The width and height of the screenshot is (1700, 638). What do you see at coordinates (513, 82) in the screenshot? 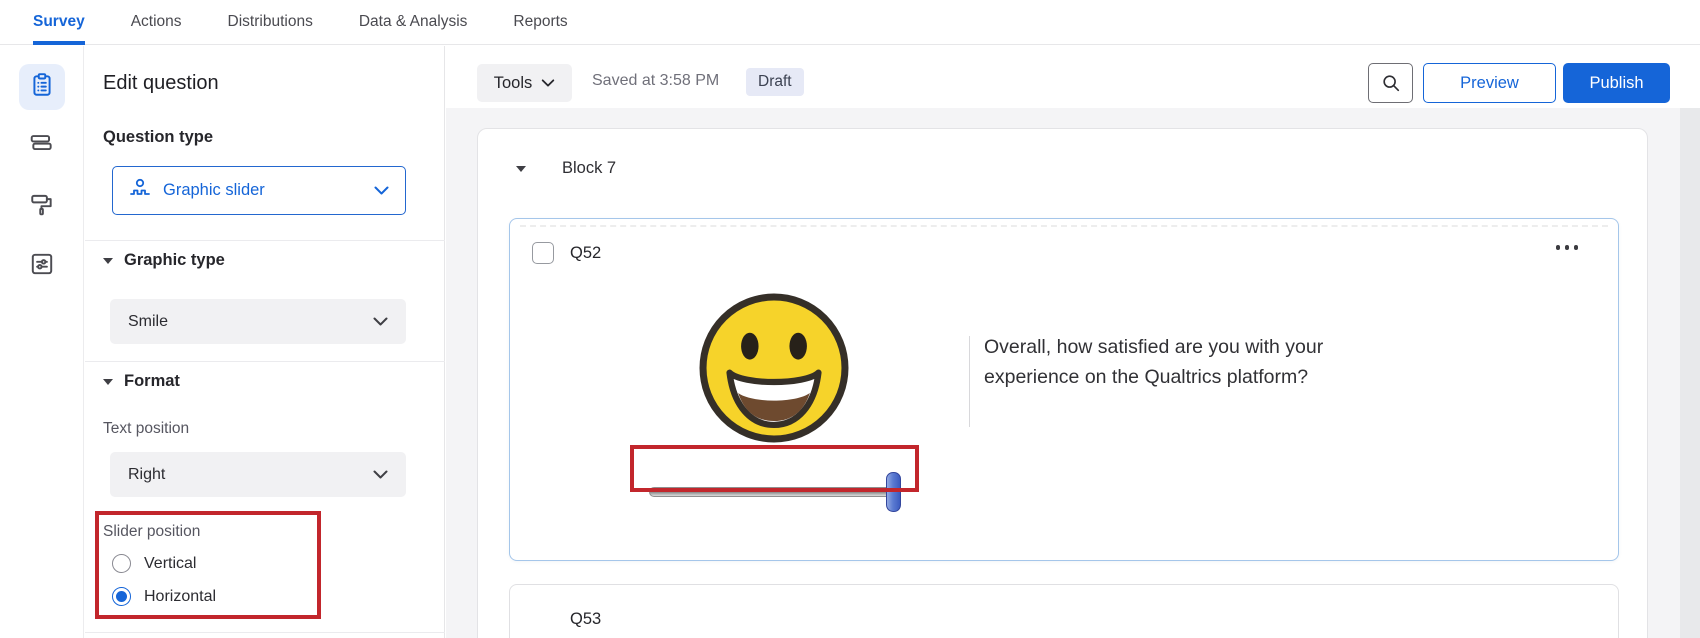
I see `tools-label: Tools` at bounding box center [513, 82].